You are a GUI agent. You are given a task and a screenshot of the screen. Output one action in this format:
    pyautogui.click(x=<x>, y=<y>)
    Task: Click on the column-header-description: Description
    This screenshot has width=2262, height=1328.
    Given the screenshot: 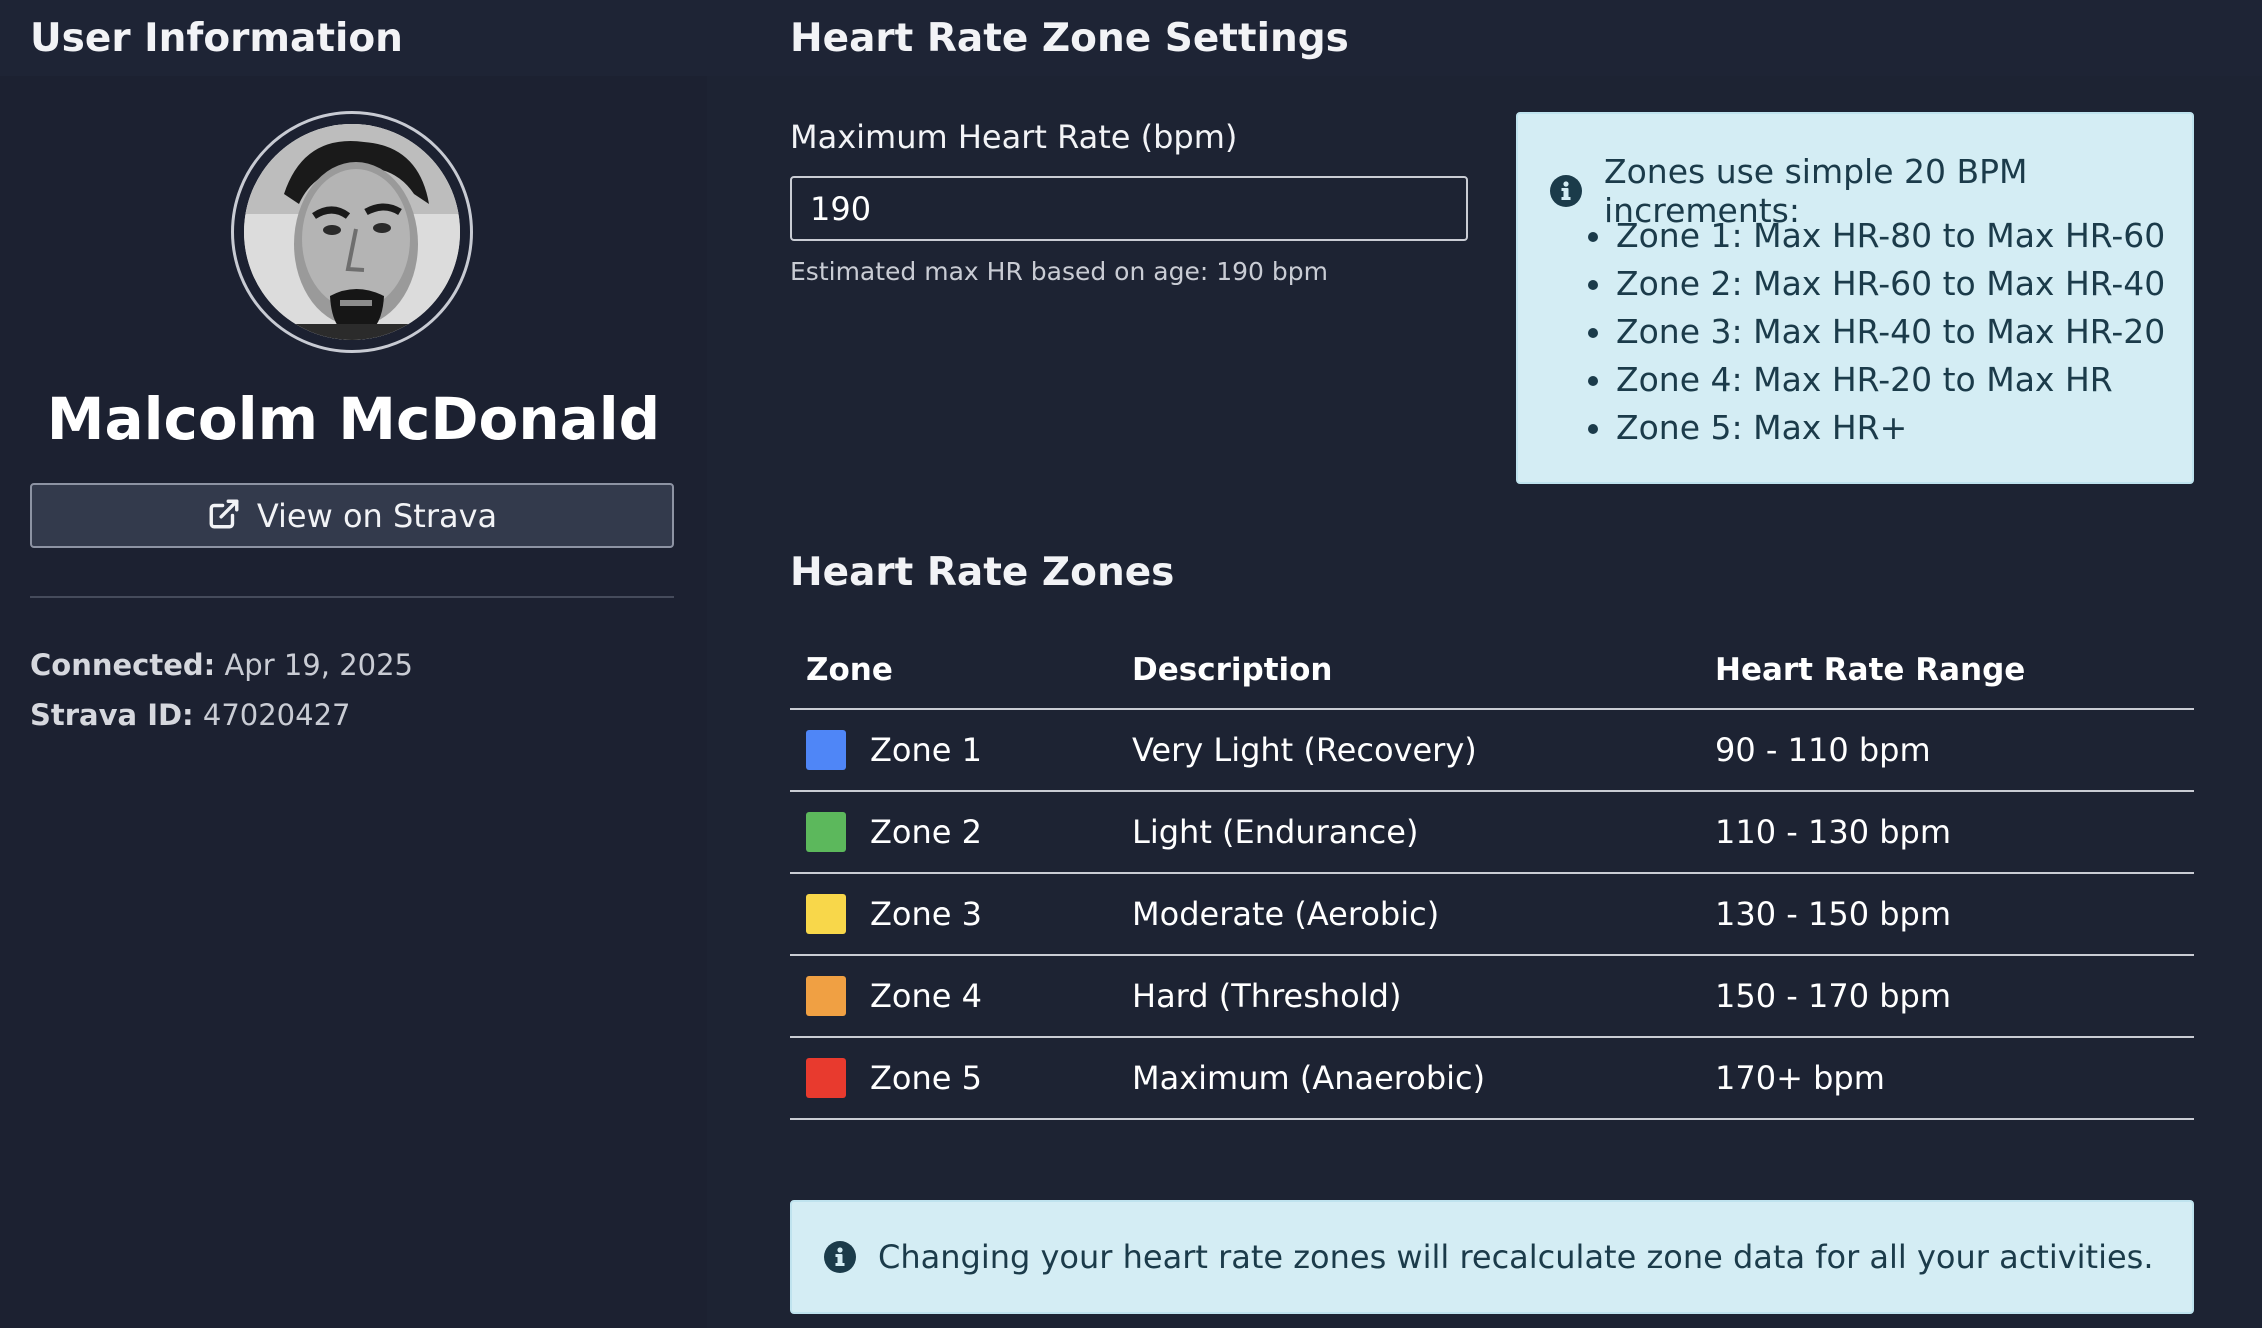 What is the action you would take?
    pyautogui.click(x=1407, y=671)
    